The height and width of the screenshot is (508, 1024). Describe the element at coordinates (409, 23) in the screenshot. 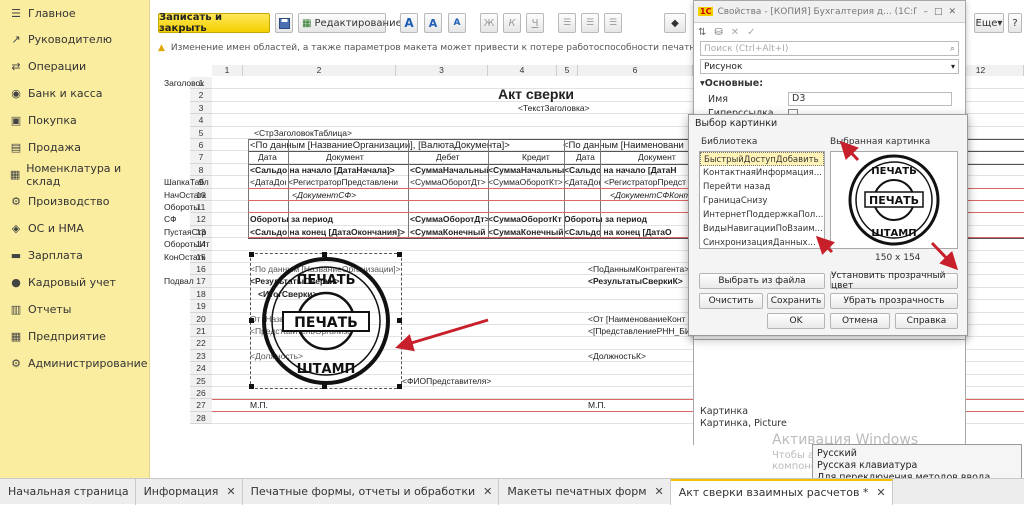

I see `font-large-button: A` at that location.